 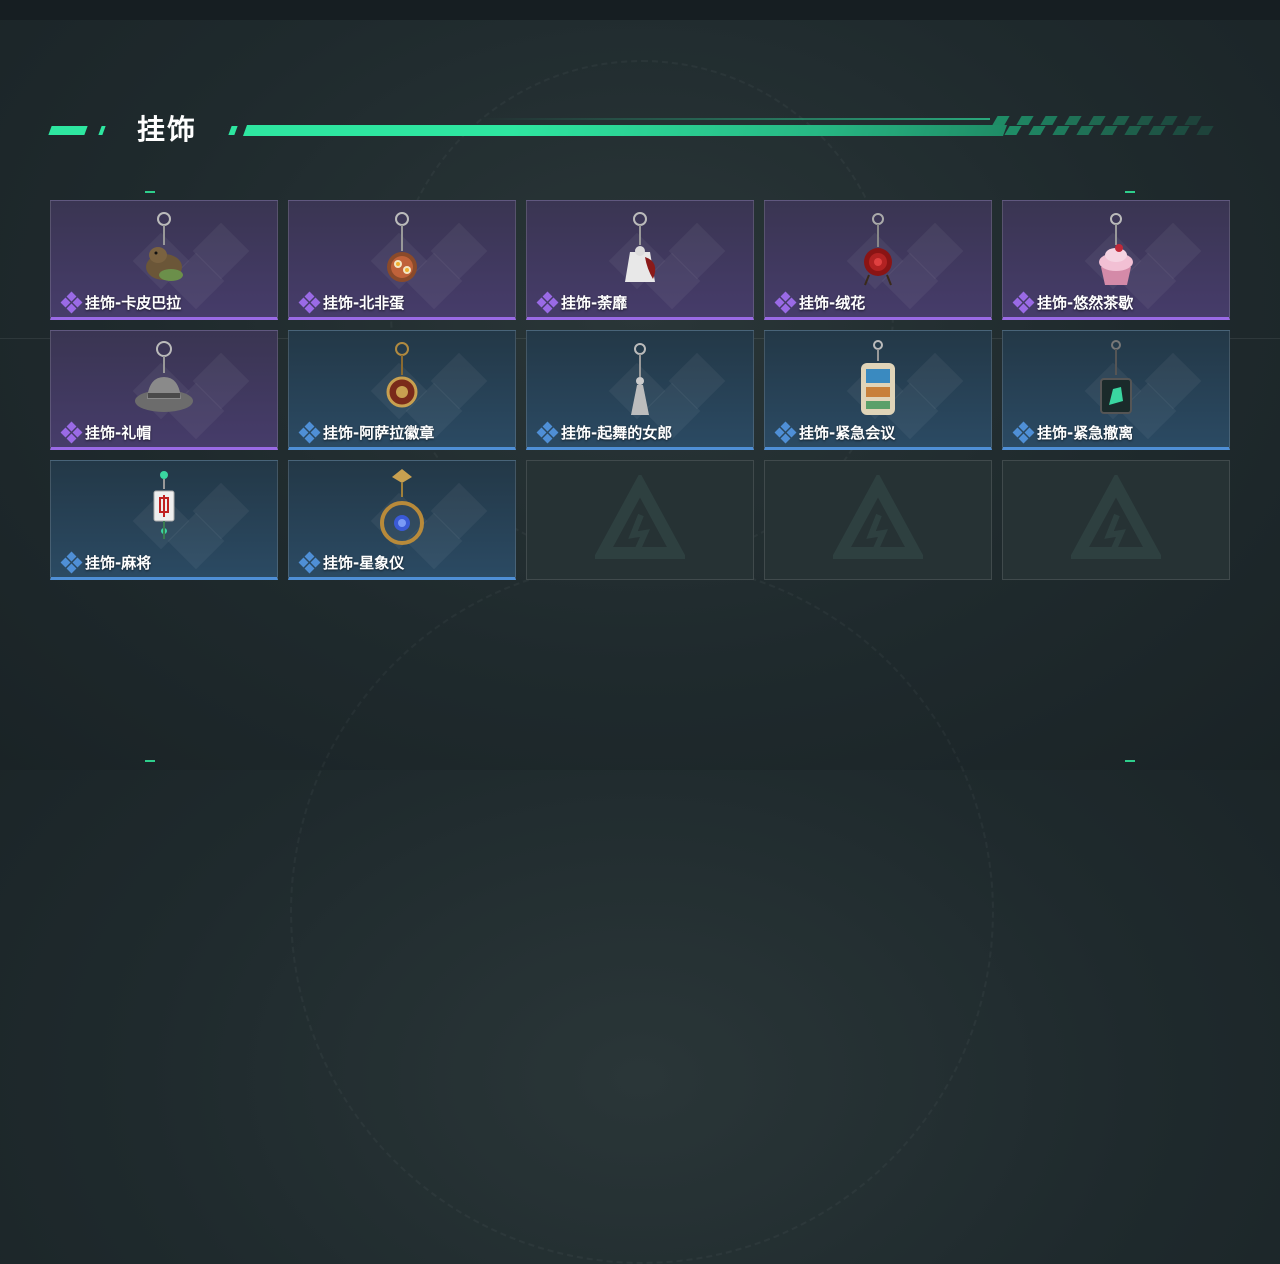 I want to click on dancer-charm-icon, so click(x=640, y=377).